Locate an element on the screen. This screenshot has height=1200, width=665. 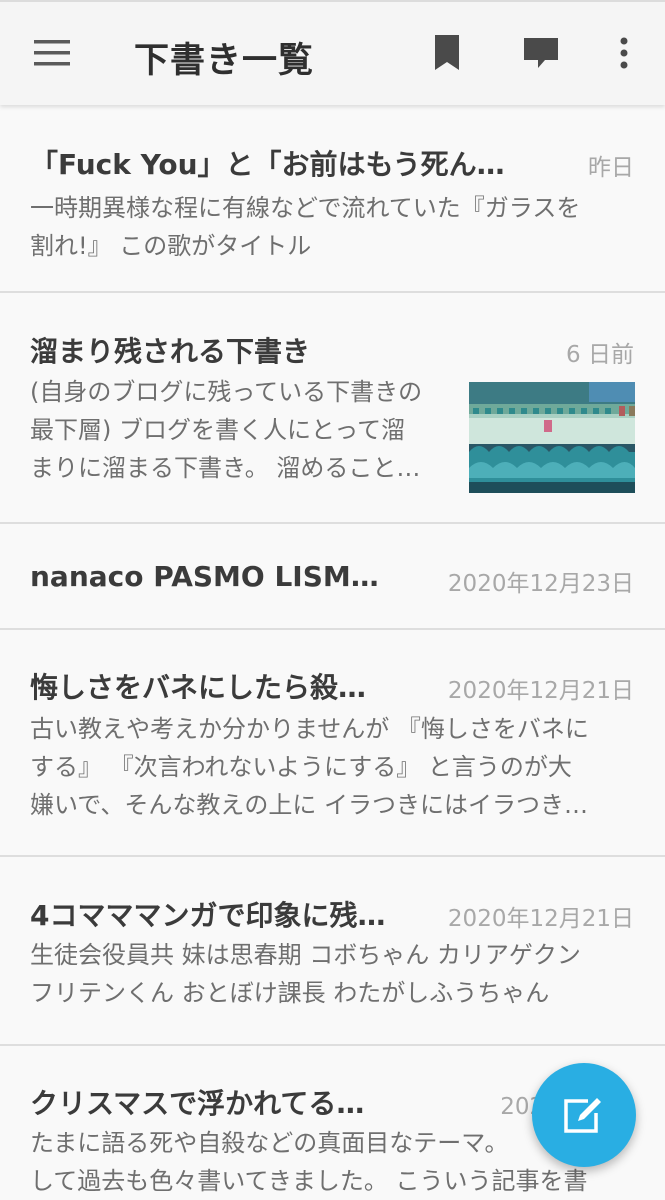
draft-date: 6 日前 is located at coordinates (600, 355).